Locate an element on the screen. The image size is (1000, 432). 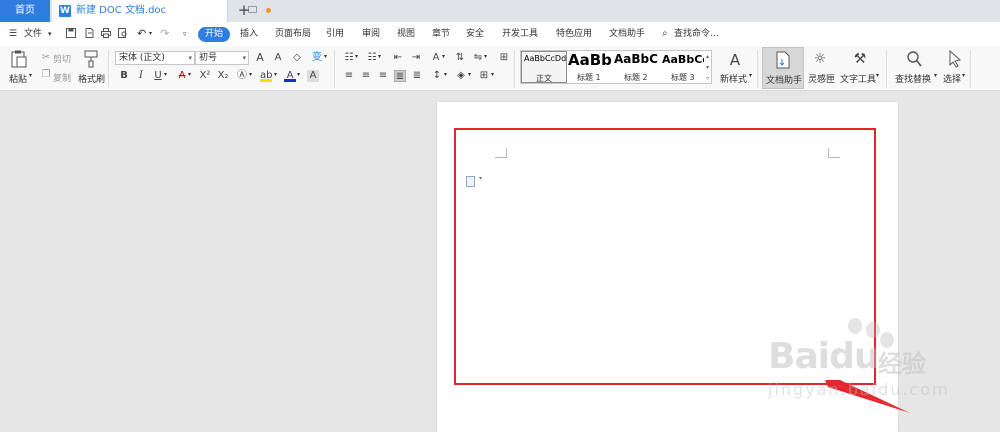
gallery-scroll-up-icon: ▴ is located at coordinates (707, 56).